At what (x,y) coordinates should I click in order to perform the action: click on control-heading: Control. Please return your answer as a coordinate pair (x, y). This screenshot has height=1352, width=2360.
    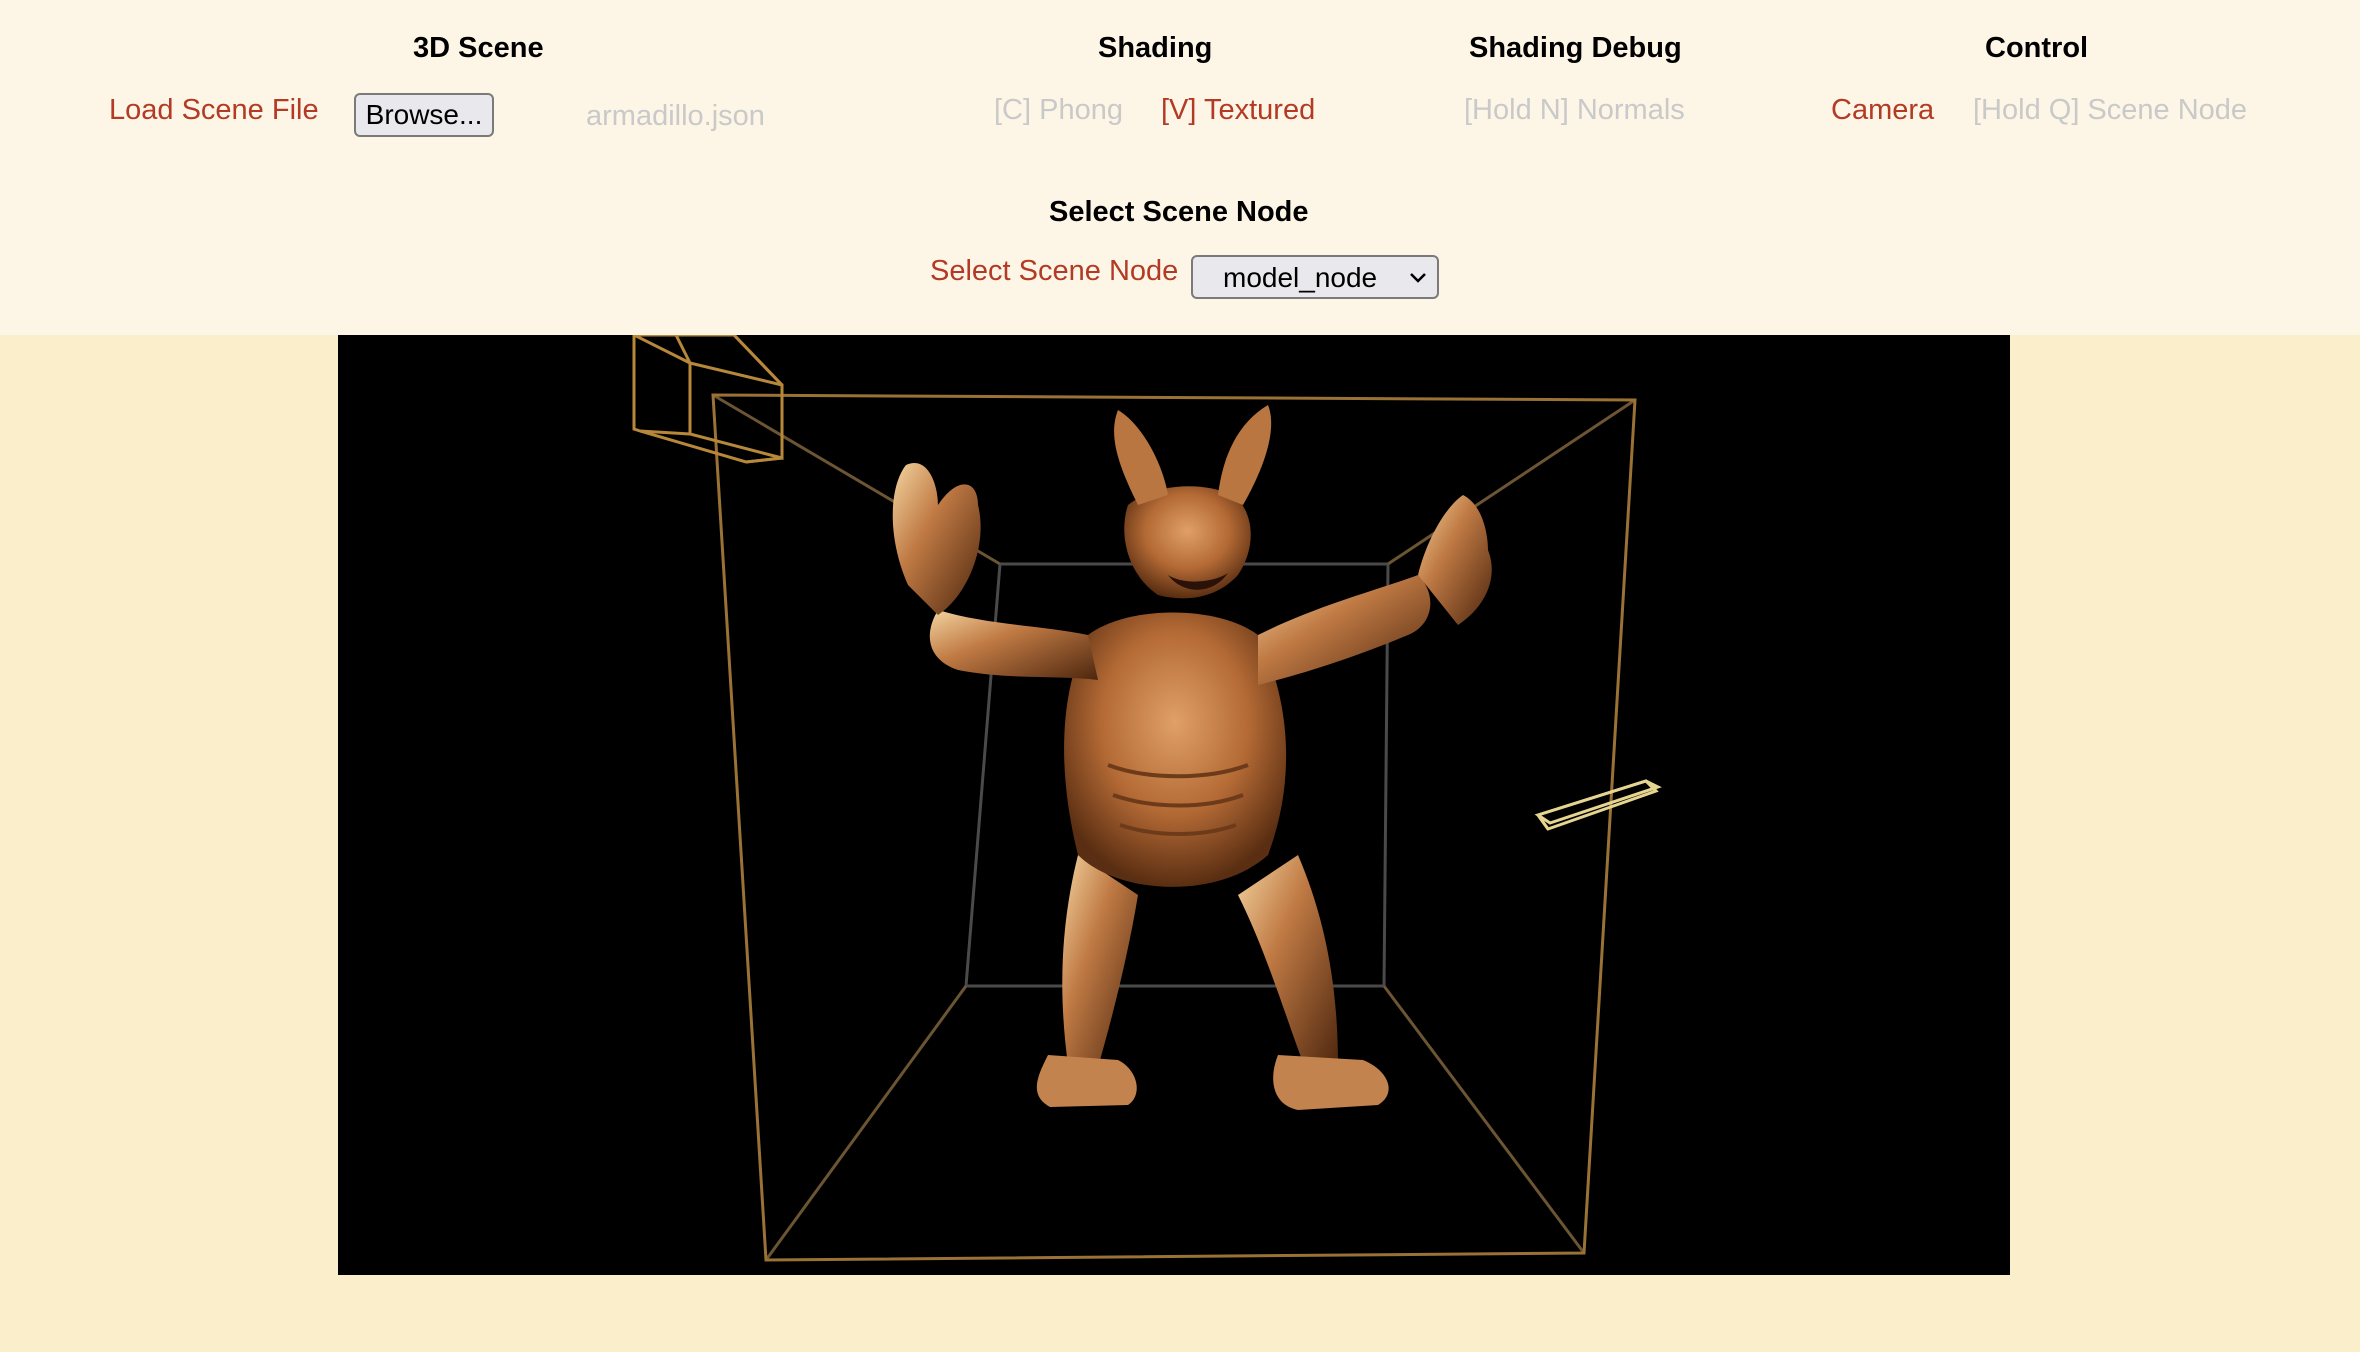
    Looking at the image, I should click on (2037, 48).